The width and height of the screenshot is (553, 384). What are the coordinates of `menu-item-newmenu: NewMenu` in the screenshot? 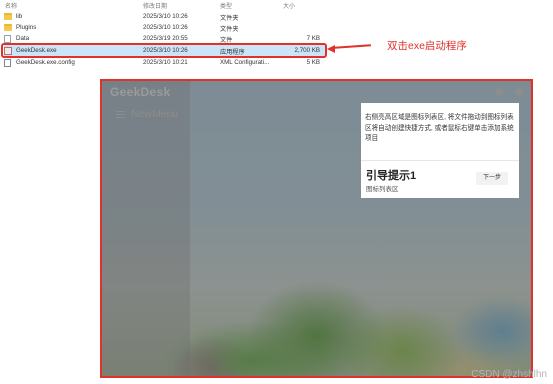 It's located at (154, 114).